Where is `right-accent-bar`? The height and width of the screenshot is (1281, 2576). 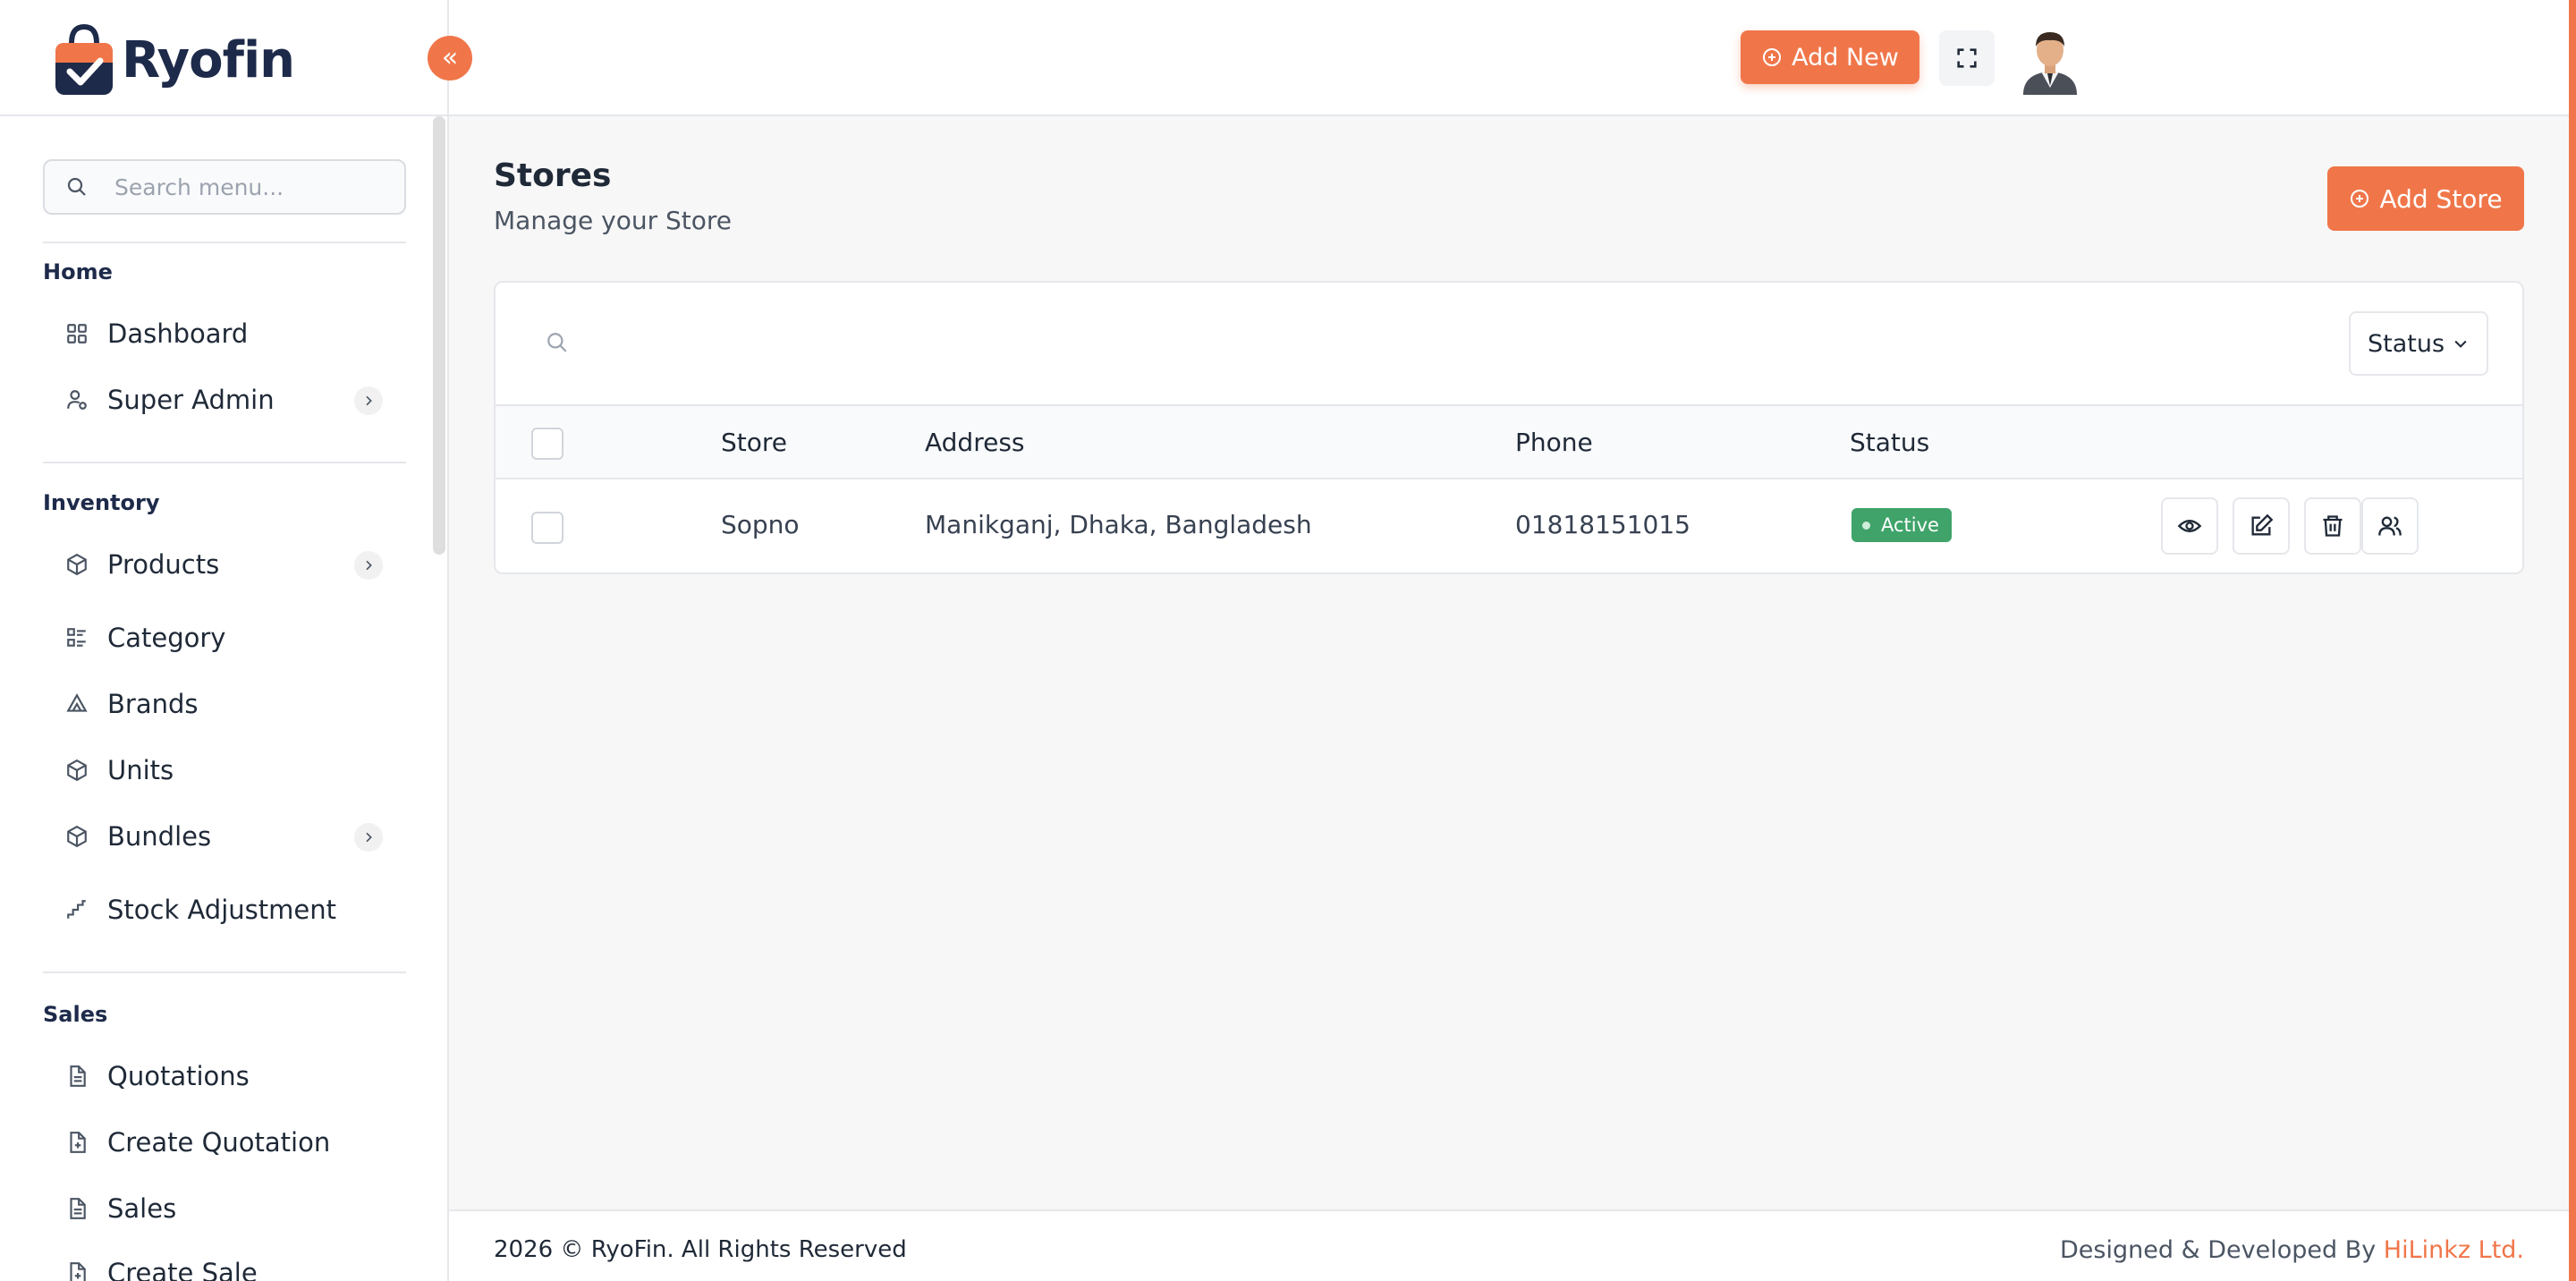
right-accent-bar is located at coordinates (2572, 640).